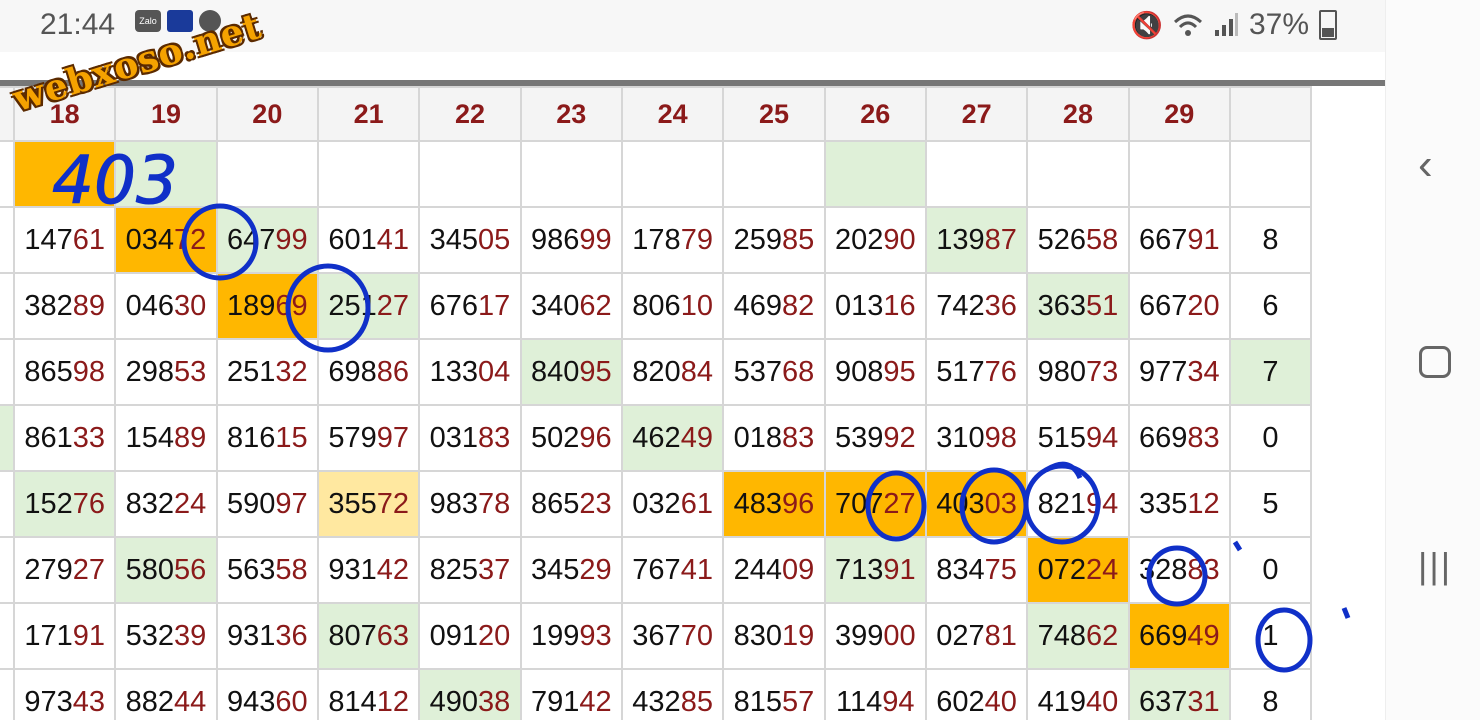  Describe the element at coordinates (291, 371) in the screenshot. I see `cell-tail-digits: 32` at that location.